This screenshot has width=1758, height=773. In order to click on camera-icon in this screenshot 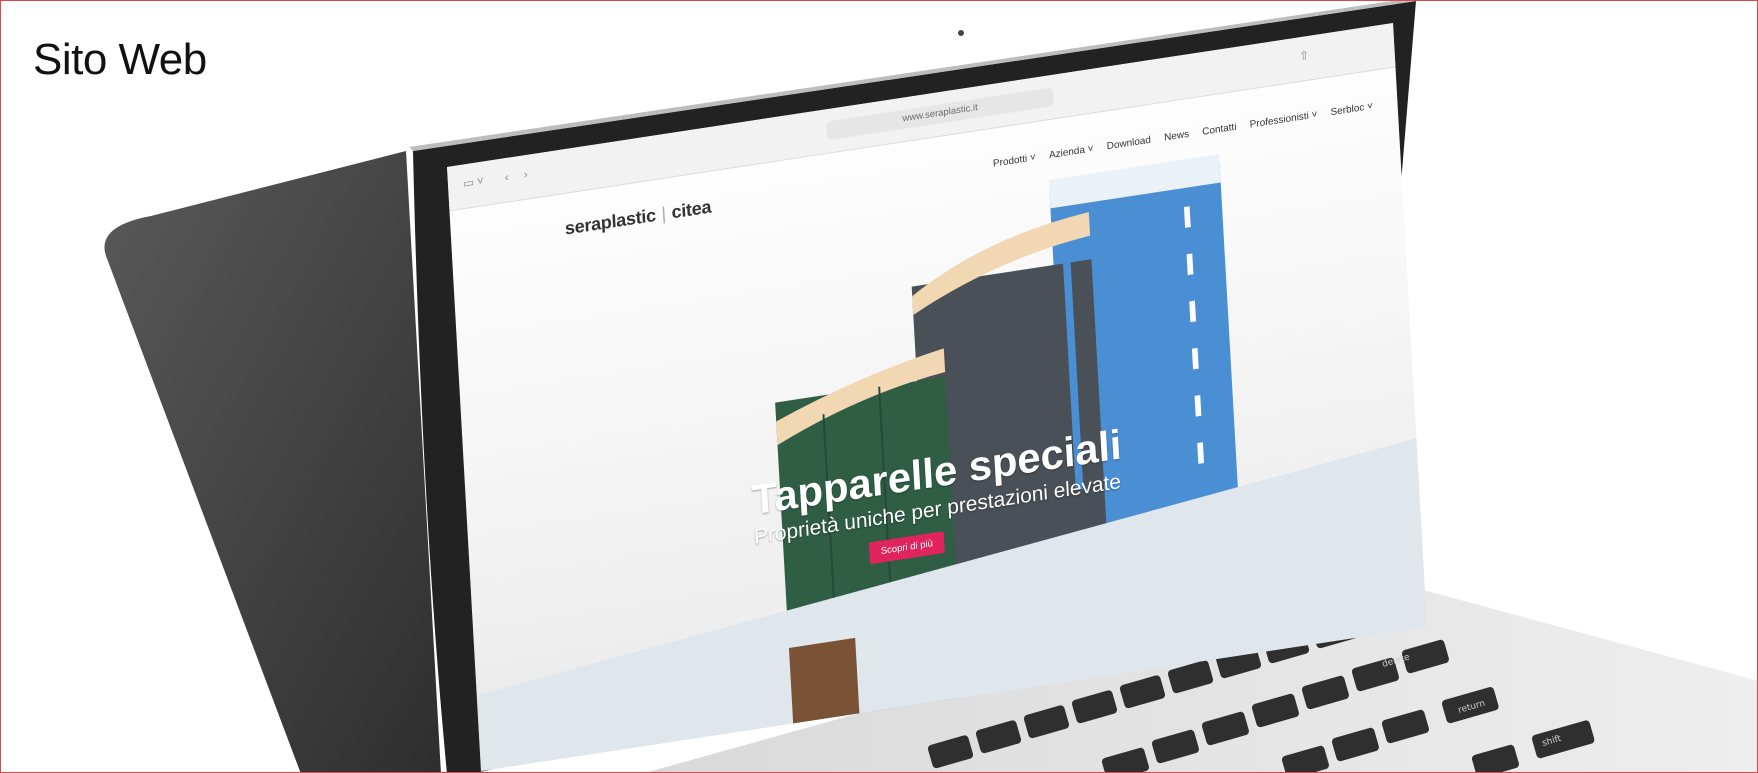, I will do `click(961, 33)`.